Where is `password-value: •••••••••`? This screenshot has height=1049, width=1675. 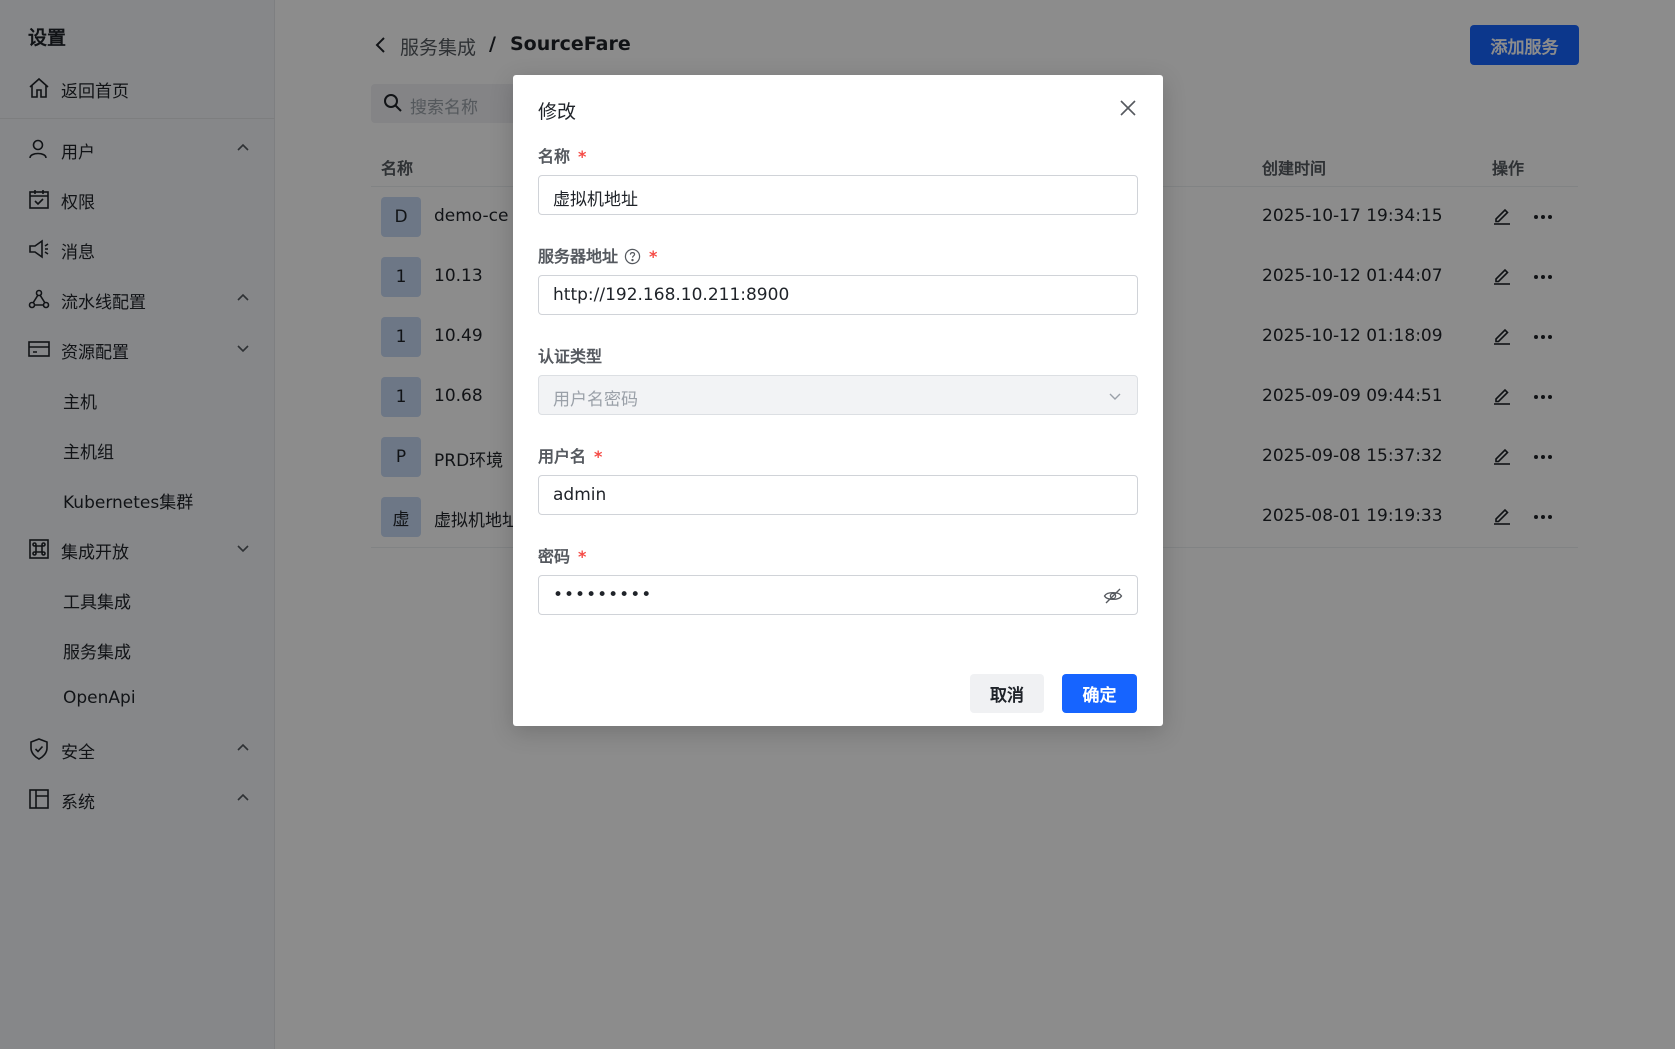
password-value: ••••••••• is located at coordinates (603, 595).